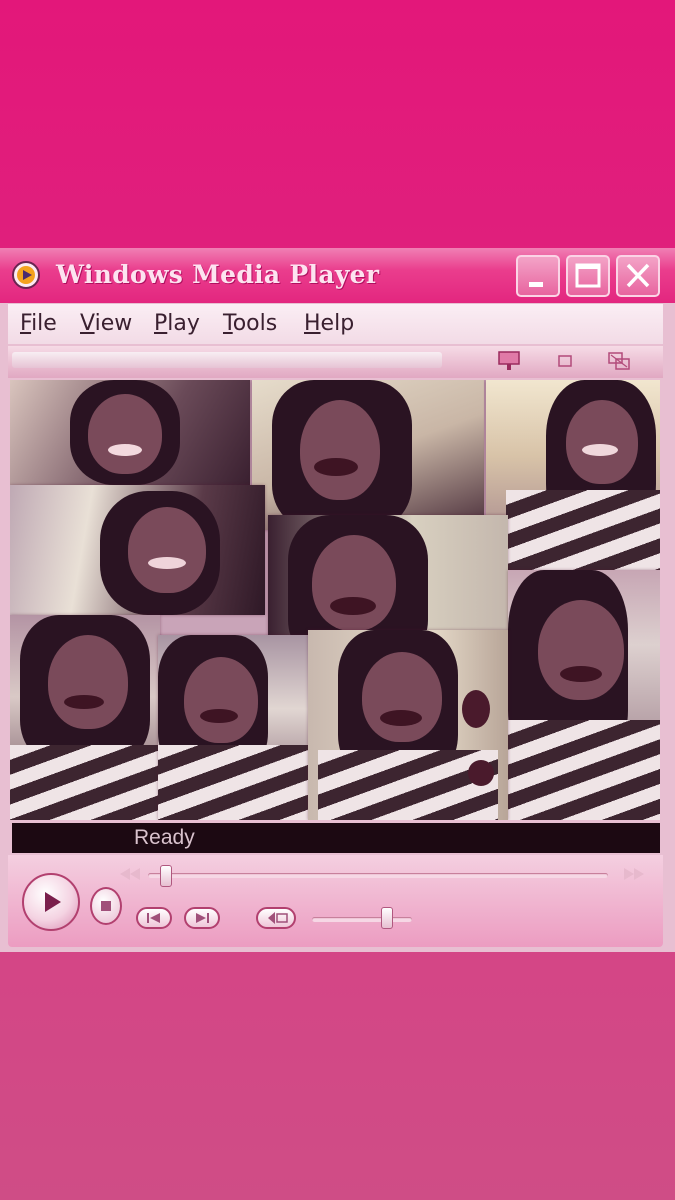 The image size is (675, 1200). I want to click on next-button, so click(202, 918).